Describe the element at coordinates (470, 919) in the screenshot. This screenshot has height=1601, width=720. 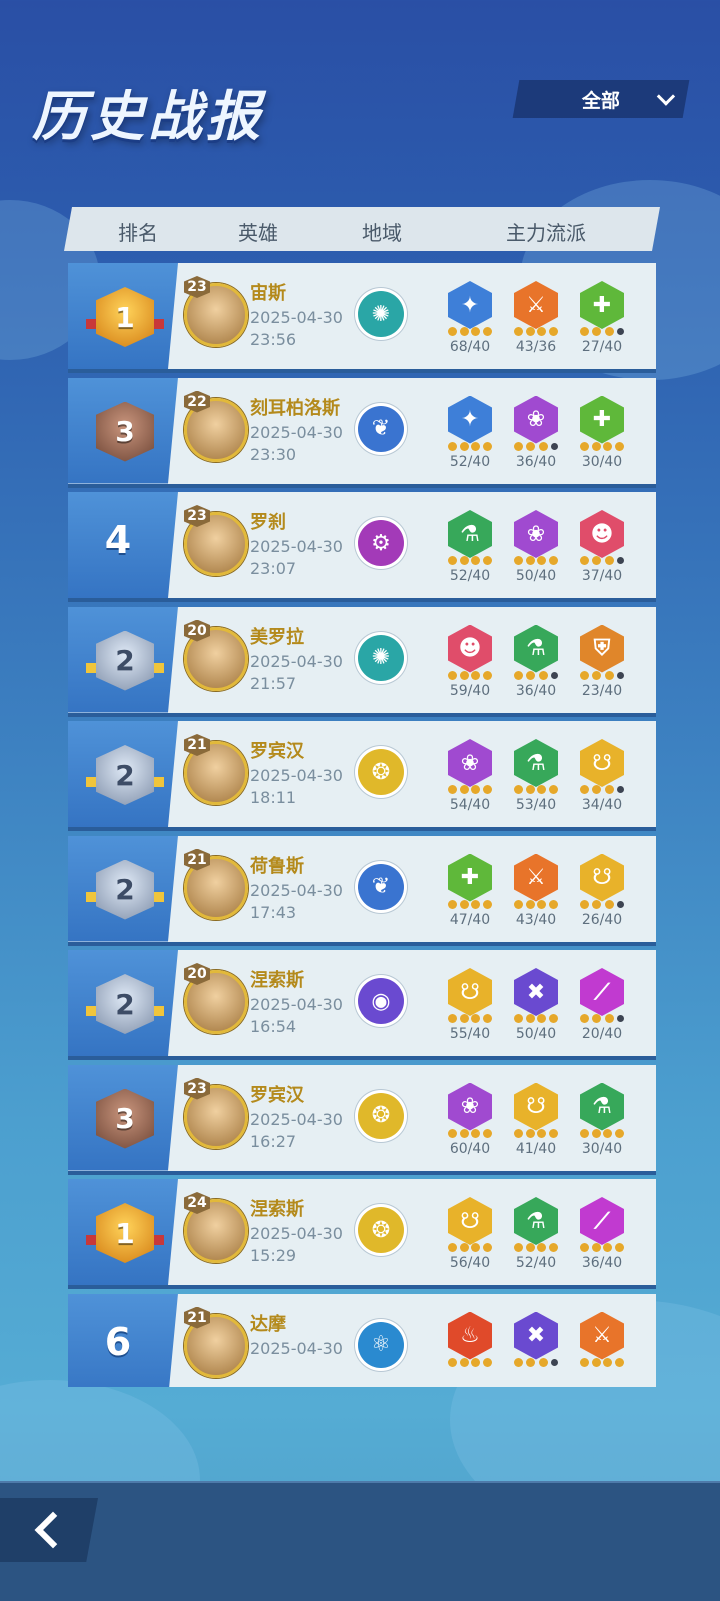
I see `trait-count: 47/40` at that location.